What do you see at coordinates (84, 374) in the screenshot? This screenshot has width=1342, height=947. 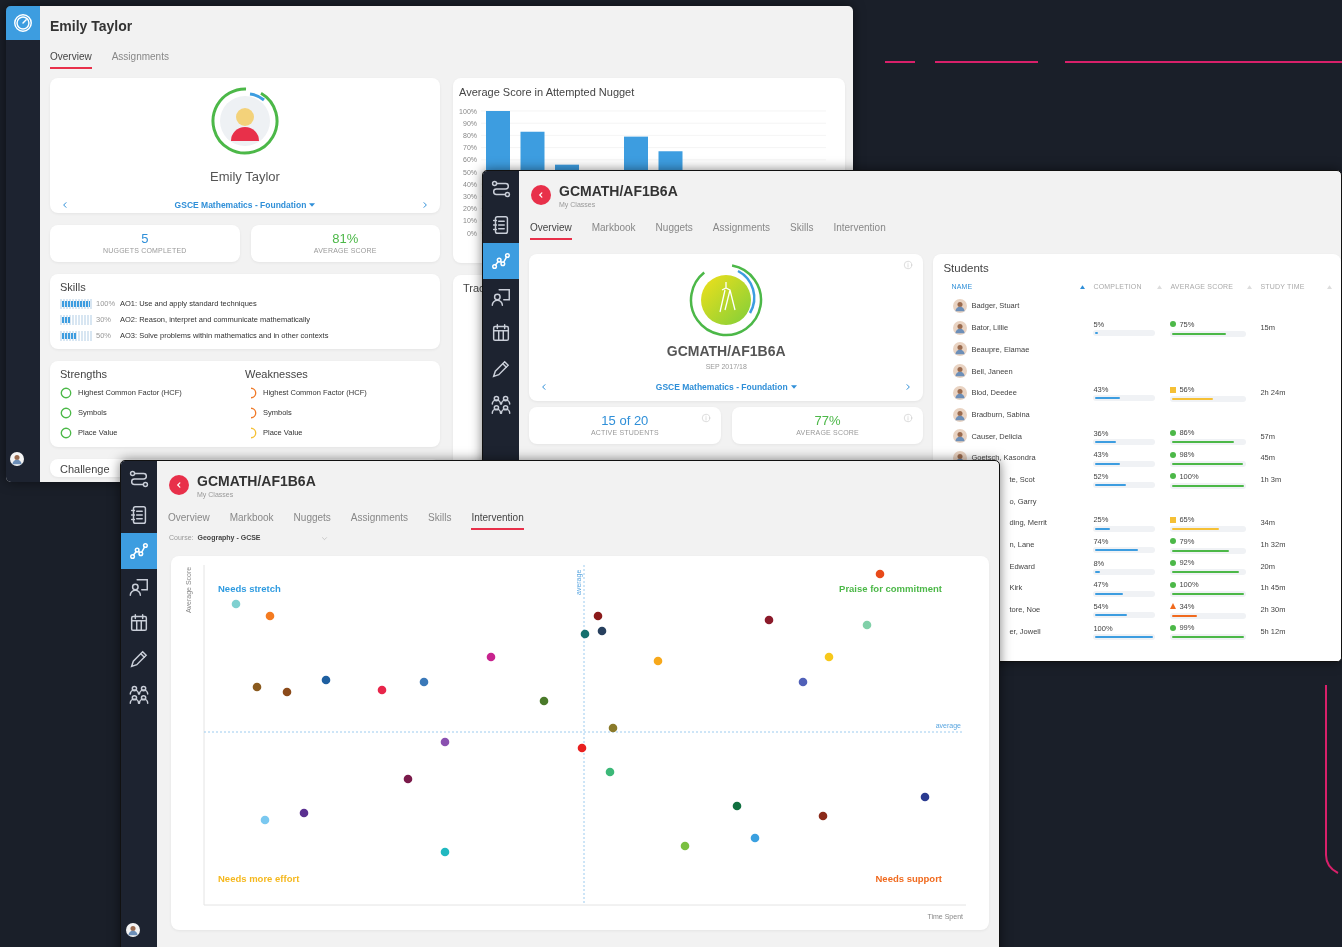 I see `card-title: Strengths` at bounding box center [84, 374].